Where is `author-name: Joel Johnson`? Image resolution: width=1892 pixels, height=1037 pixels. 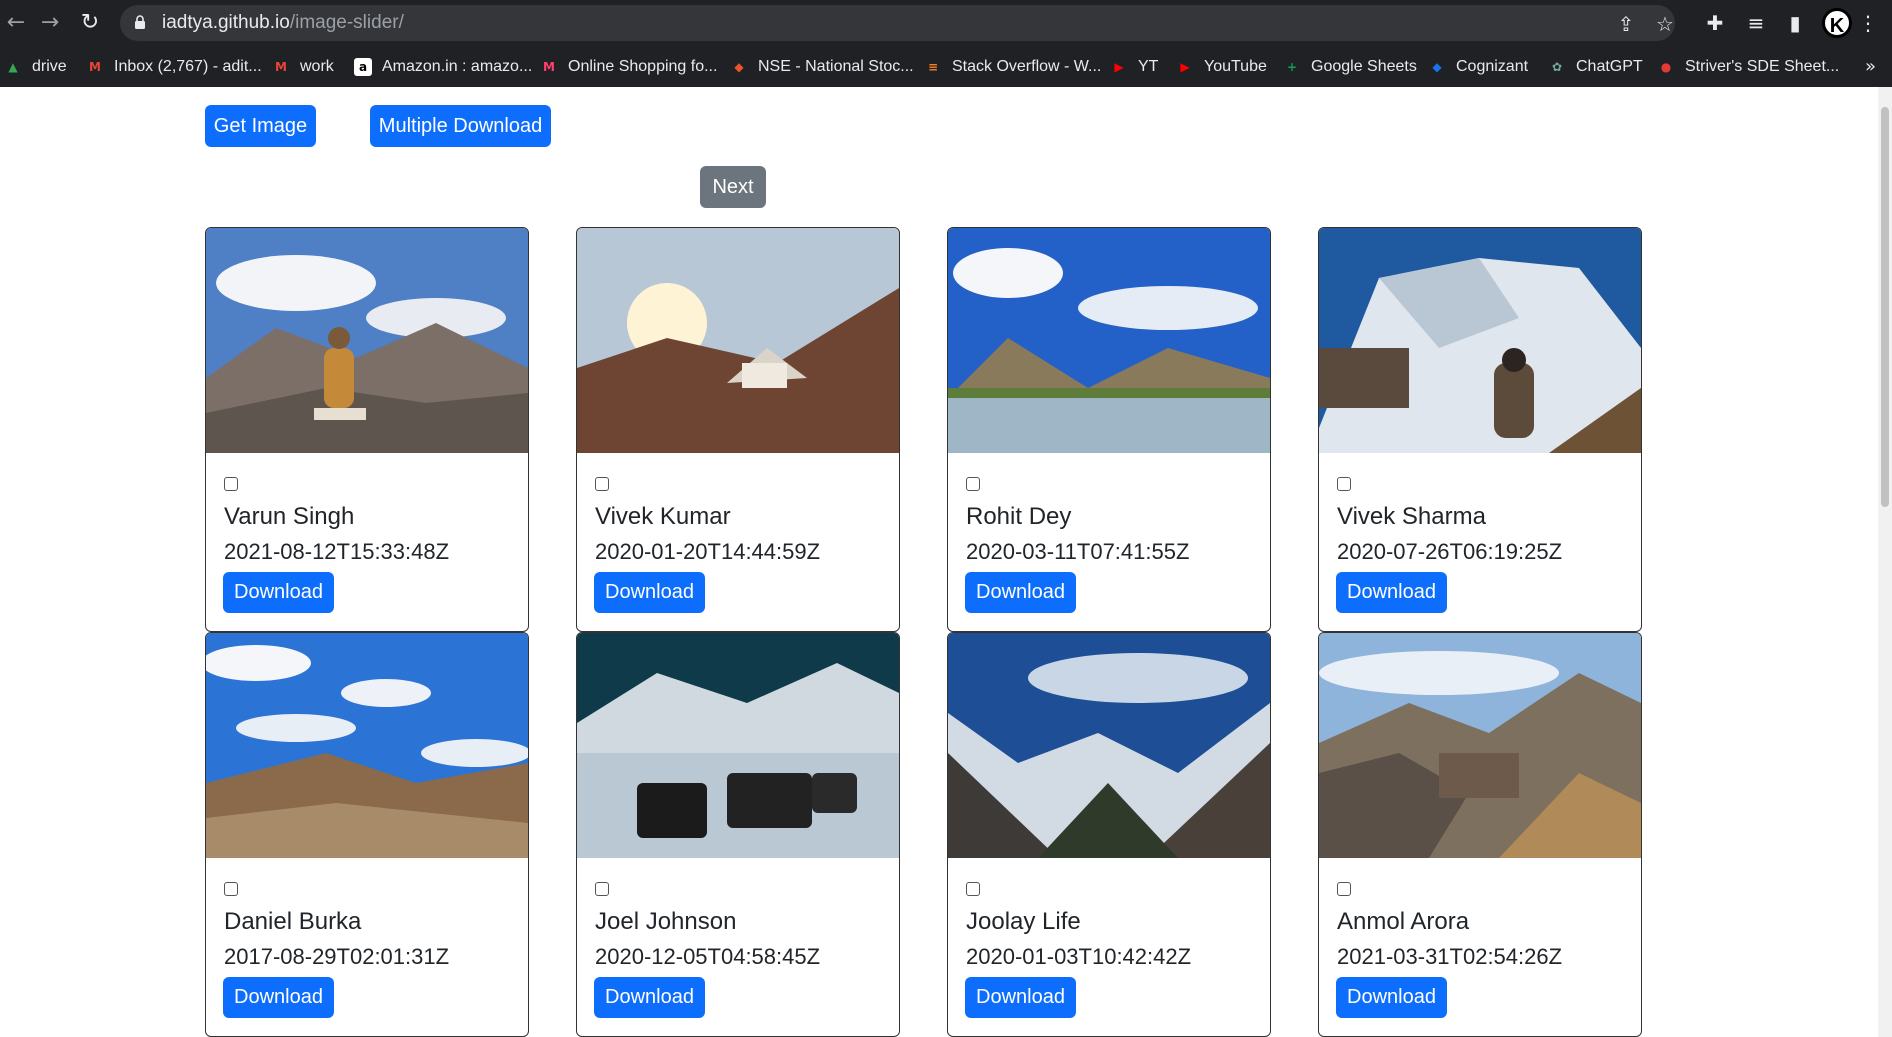 author-name: Joel Johnson is located at coordinates (666, 921).